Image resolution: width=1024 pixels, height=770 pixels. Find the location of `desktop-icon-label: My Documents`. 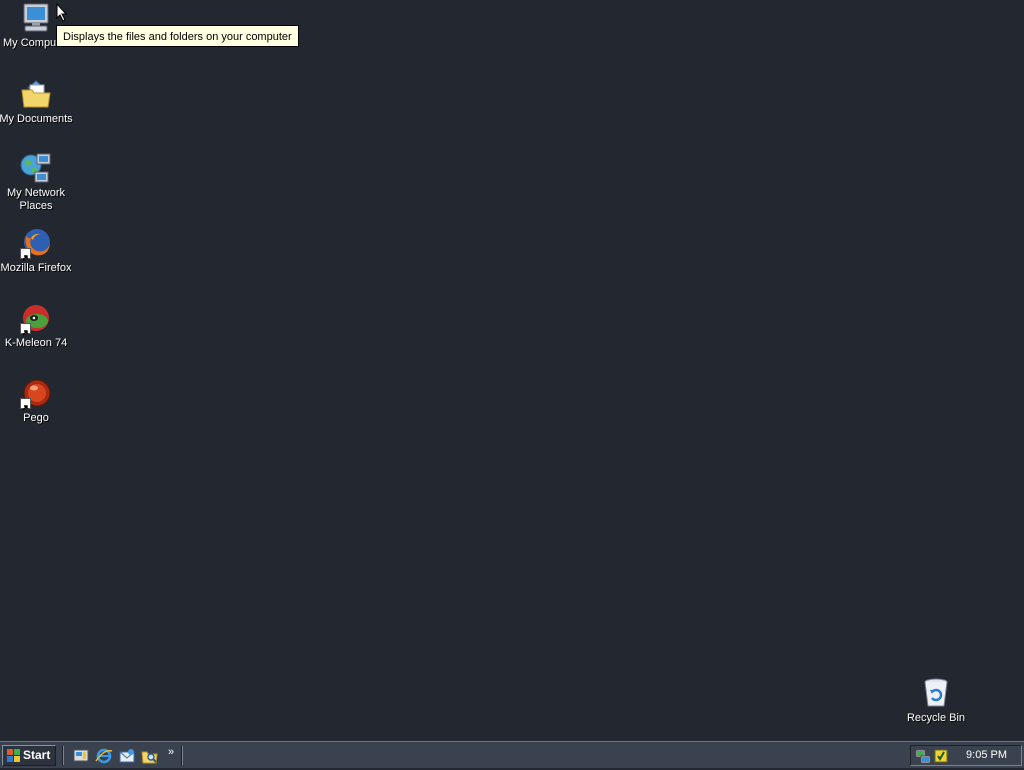

desktop-icon-label: My Documents is located at coordinates (36, 119).